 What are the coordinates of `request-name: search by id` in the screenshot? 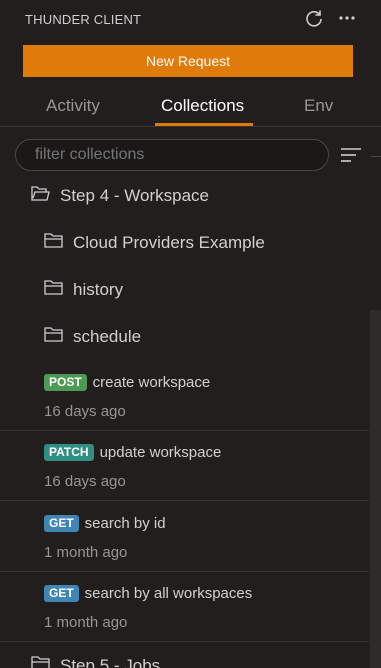 It's located at (125, 523).